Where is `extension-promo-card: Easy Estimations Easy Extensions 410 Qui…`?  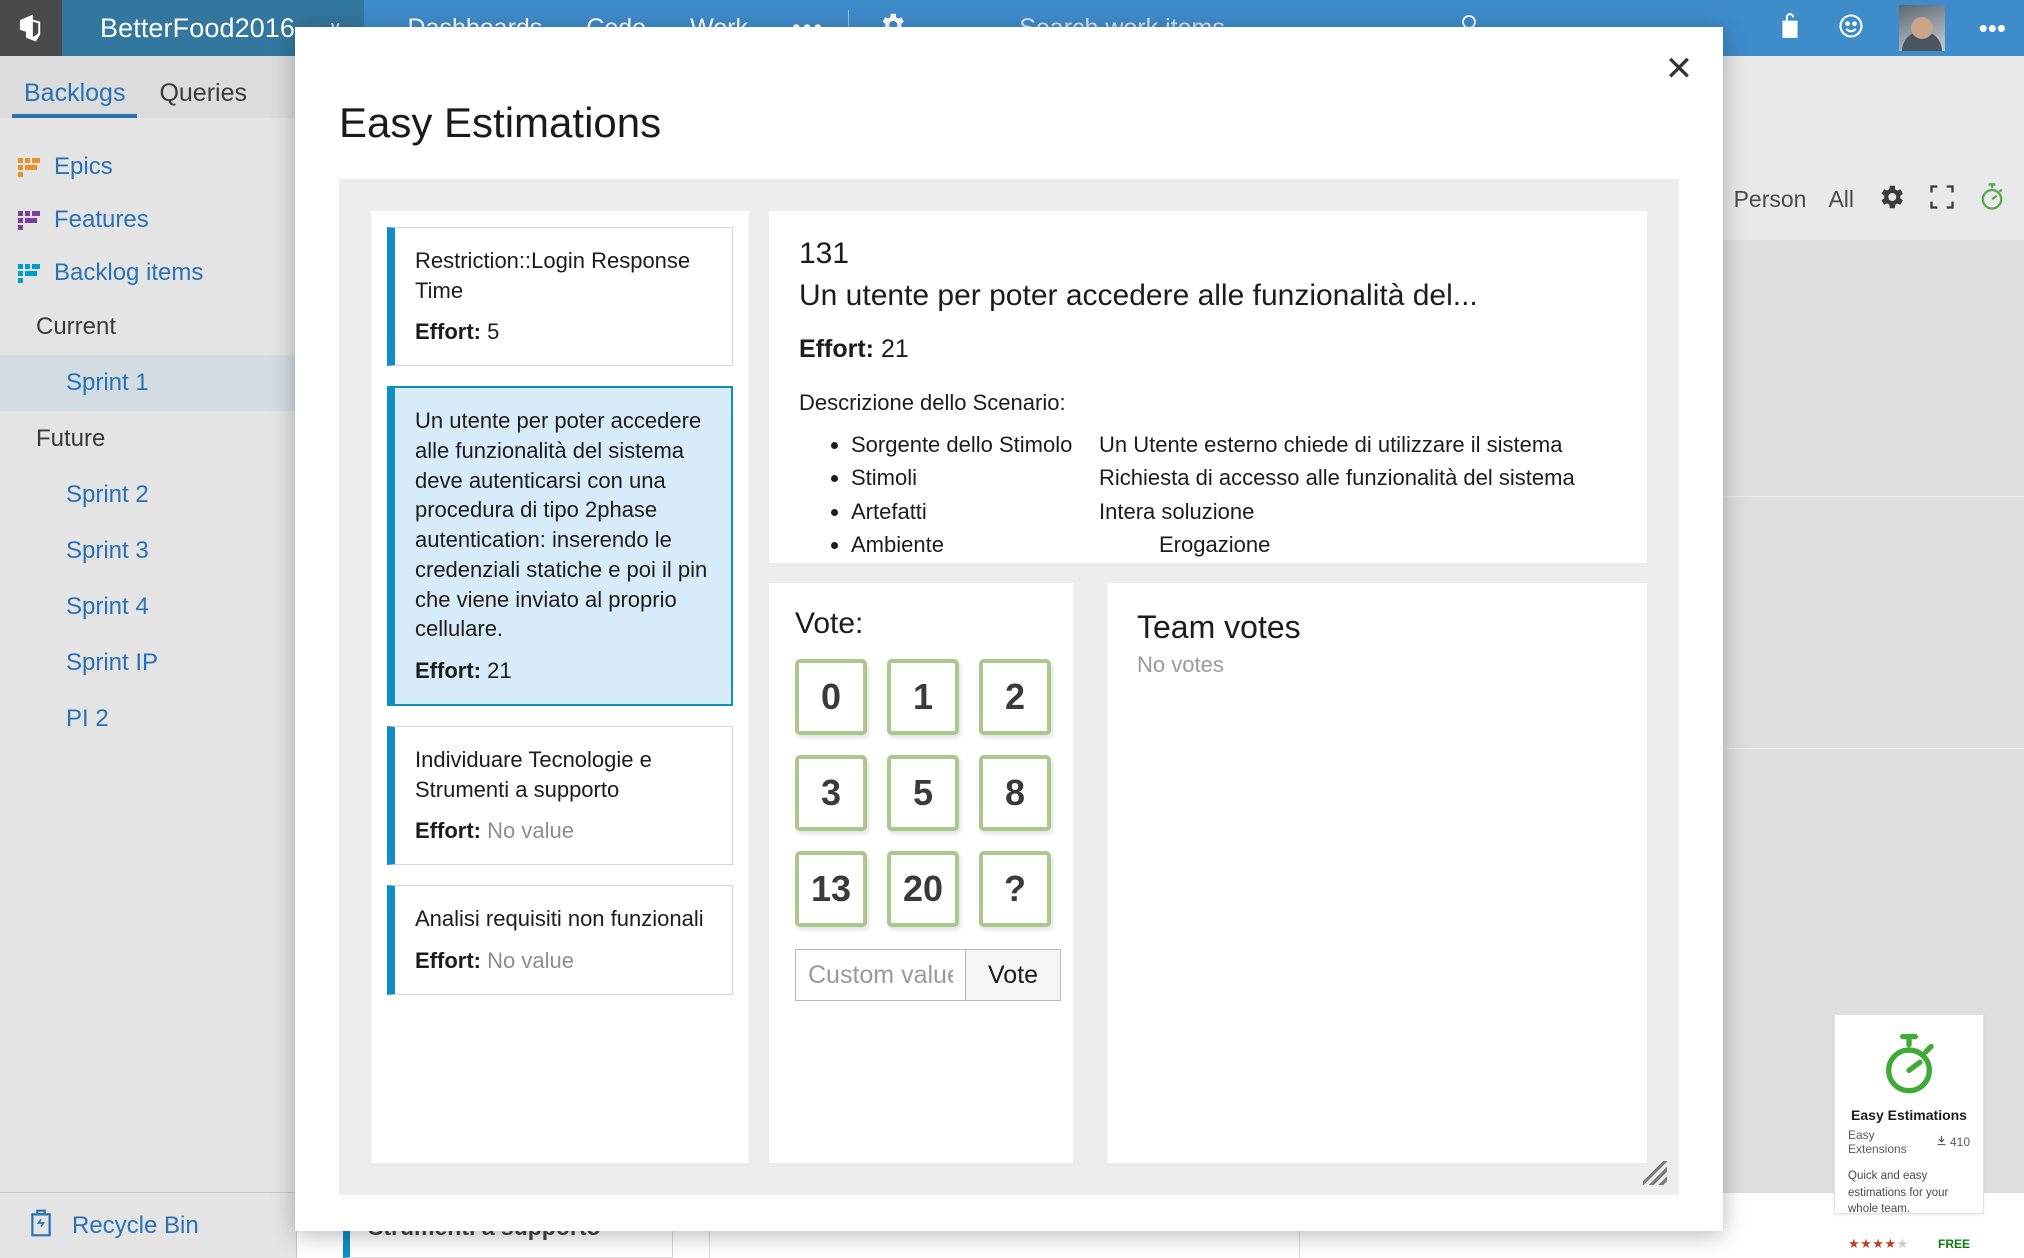 extension-promo-card: Easy Estimations Easy Extensions 410 Qui… is located at coordinates (1909, 1132).